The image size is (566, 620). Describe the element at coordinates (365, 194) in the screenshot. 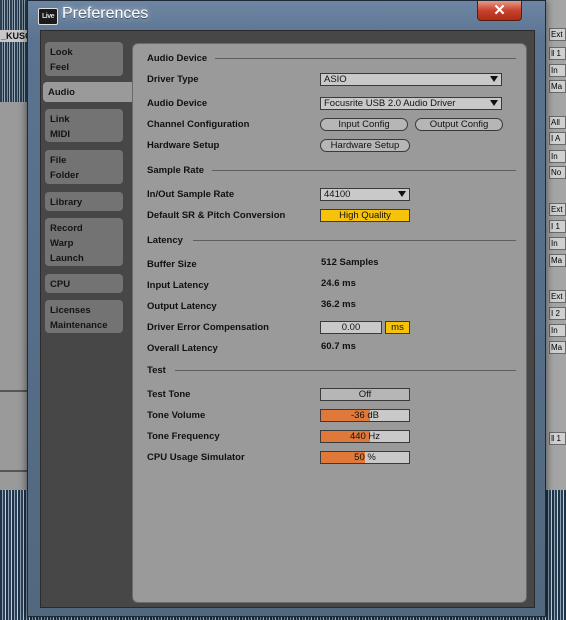

I see `sample-rate-dropdown: 44100` at that location.